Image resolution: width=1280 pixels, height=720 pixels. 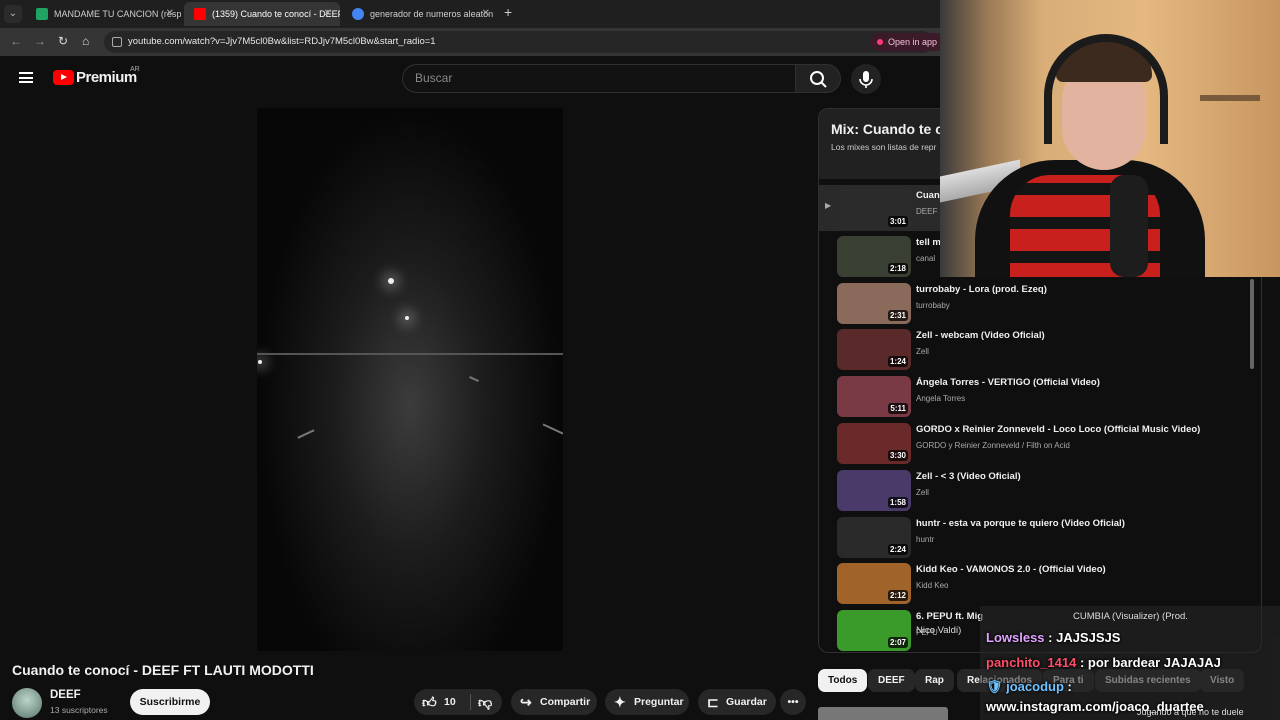 What do you see at coordinates (874, 303) in the screenshot?
I see `video-thumbnail: 2:31` at bounding box center [874, 303].